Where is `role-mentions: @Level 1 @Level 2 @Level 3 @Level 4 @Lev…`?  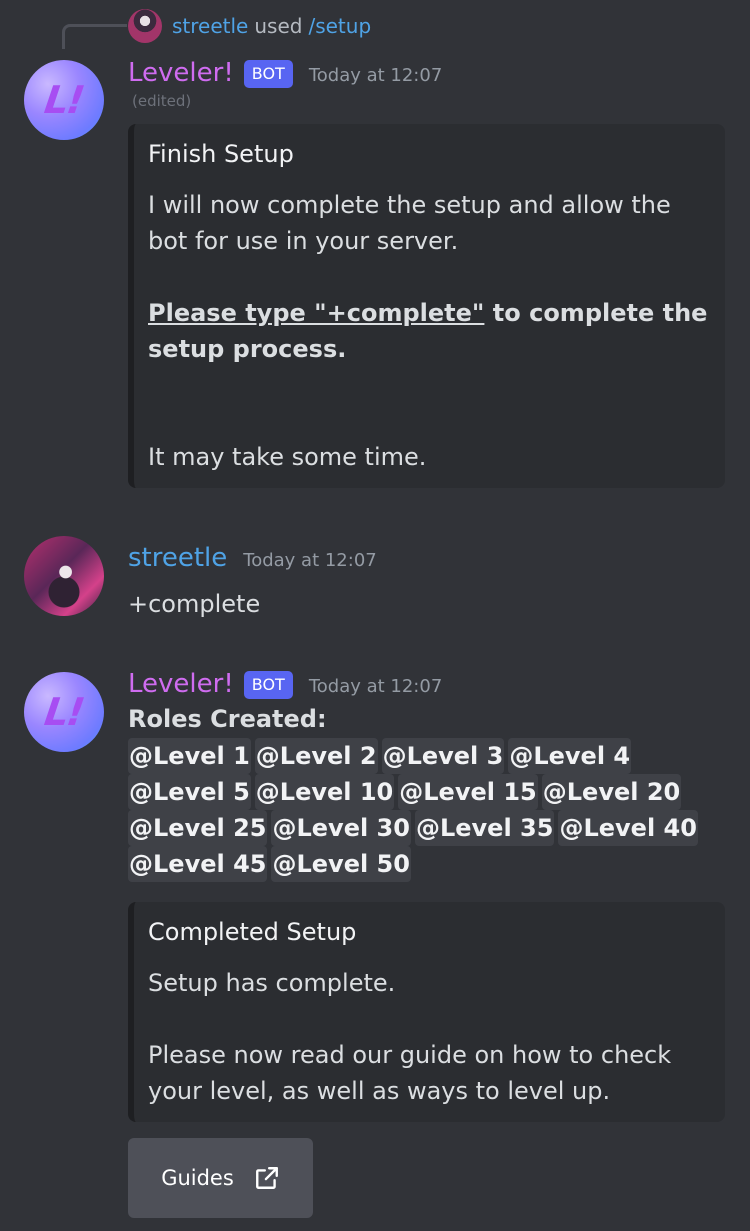 role-mentions: @Level 1 @Level 2 @Level 3 @Level 4 @Lev… is located at coordinates (428, 810).